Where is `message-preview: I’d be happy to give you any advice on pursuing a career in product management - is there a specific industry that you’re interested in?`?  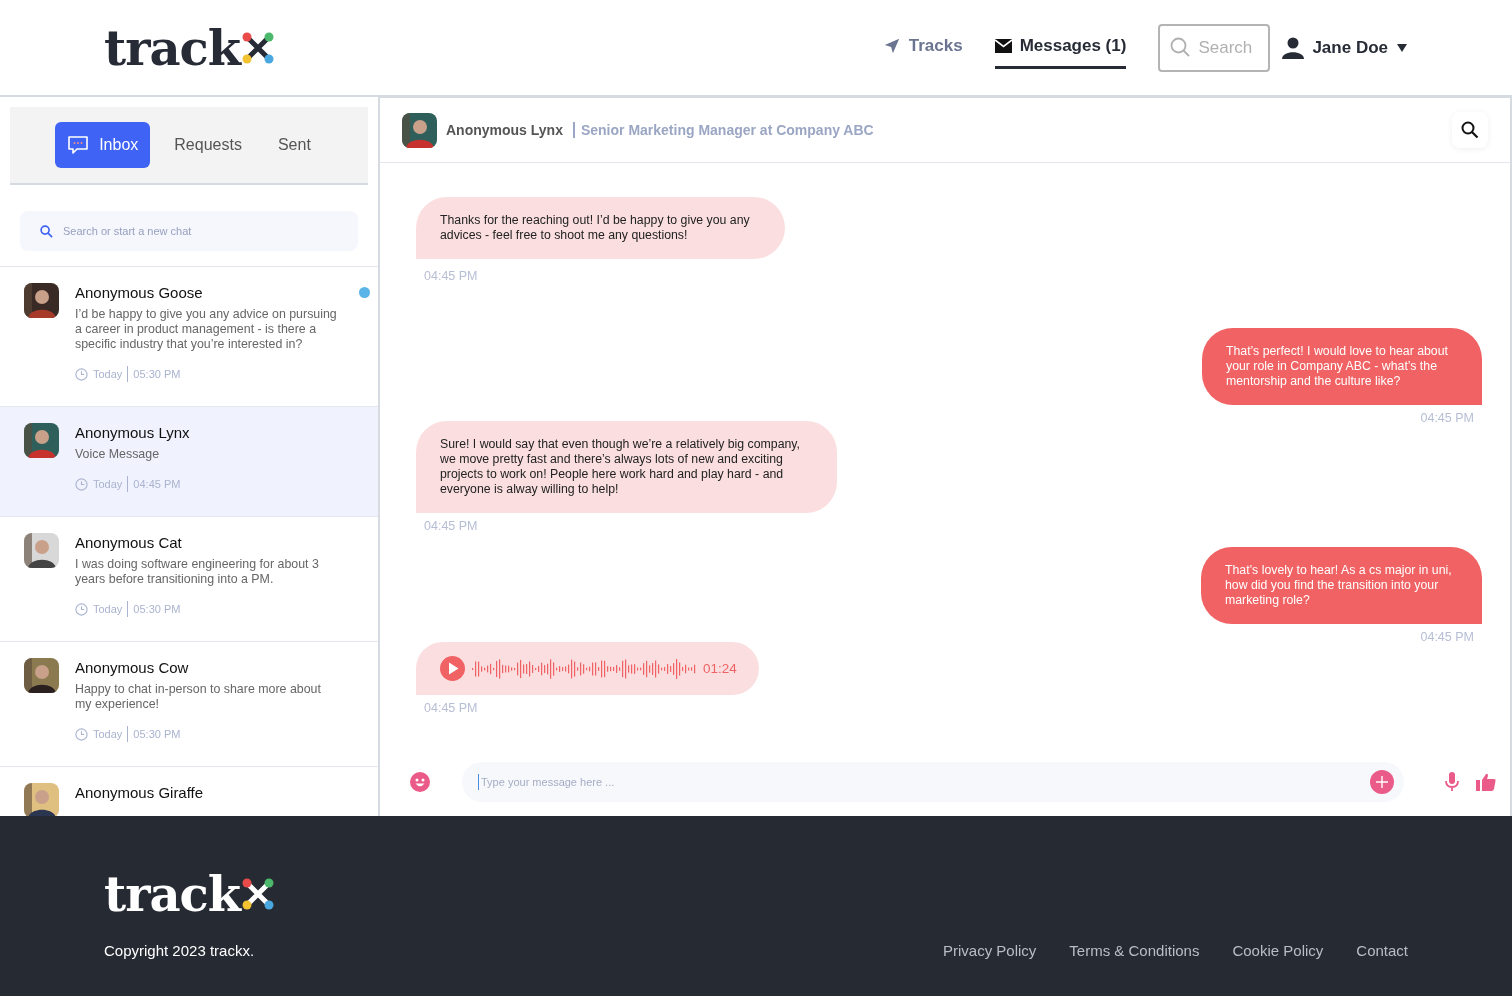 message-preview: I’d be happy to give you any advice on pursuing a career in product management - is there a specific industry that you’re interested in? is located at coordinates (206, 329).